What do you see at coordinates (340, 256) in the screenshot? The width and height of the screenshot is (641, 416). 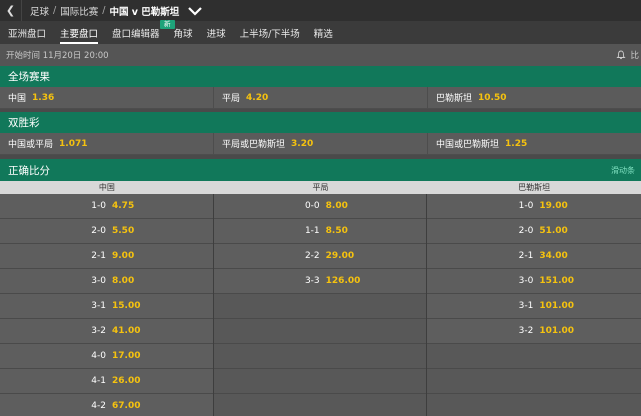 I see `score-odds: 29.00` at bounding box center [340, 256].